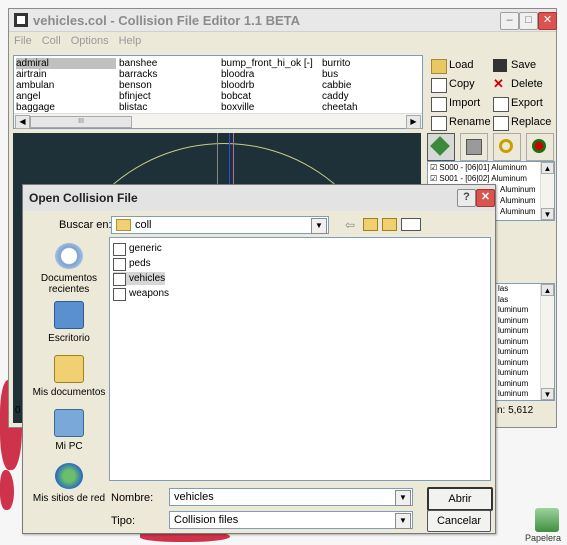  Describe the element at coordinates (439, 66) in the screenshot. I see `folder-open-icon` at that location.